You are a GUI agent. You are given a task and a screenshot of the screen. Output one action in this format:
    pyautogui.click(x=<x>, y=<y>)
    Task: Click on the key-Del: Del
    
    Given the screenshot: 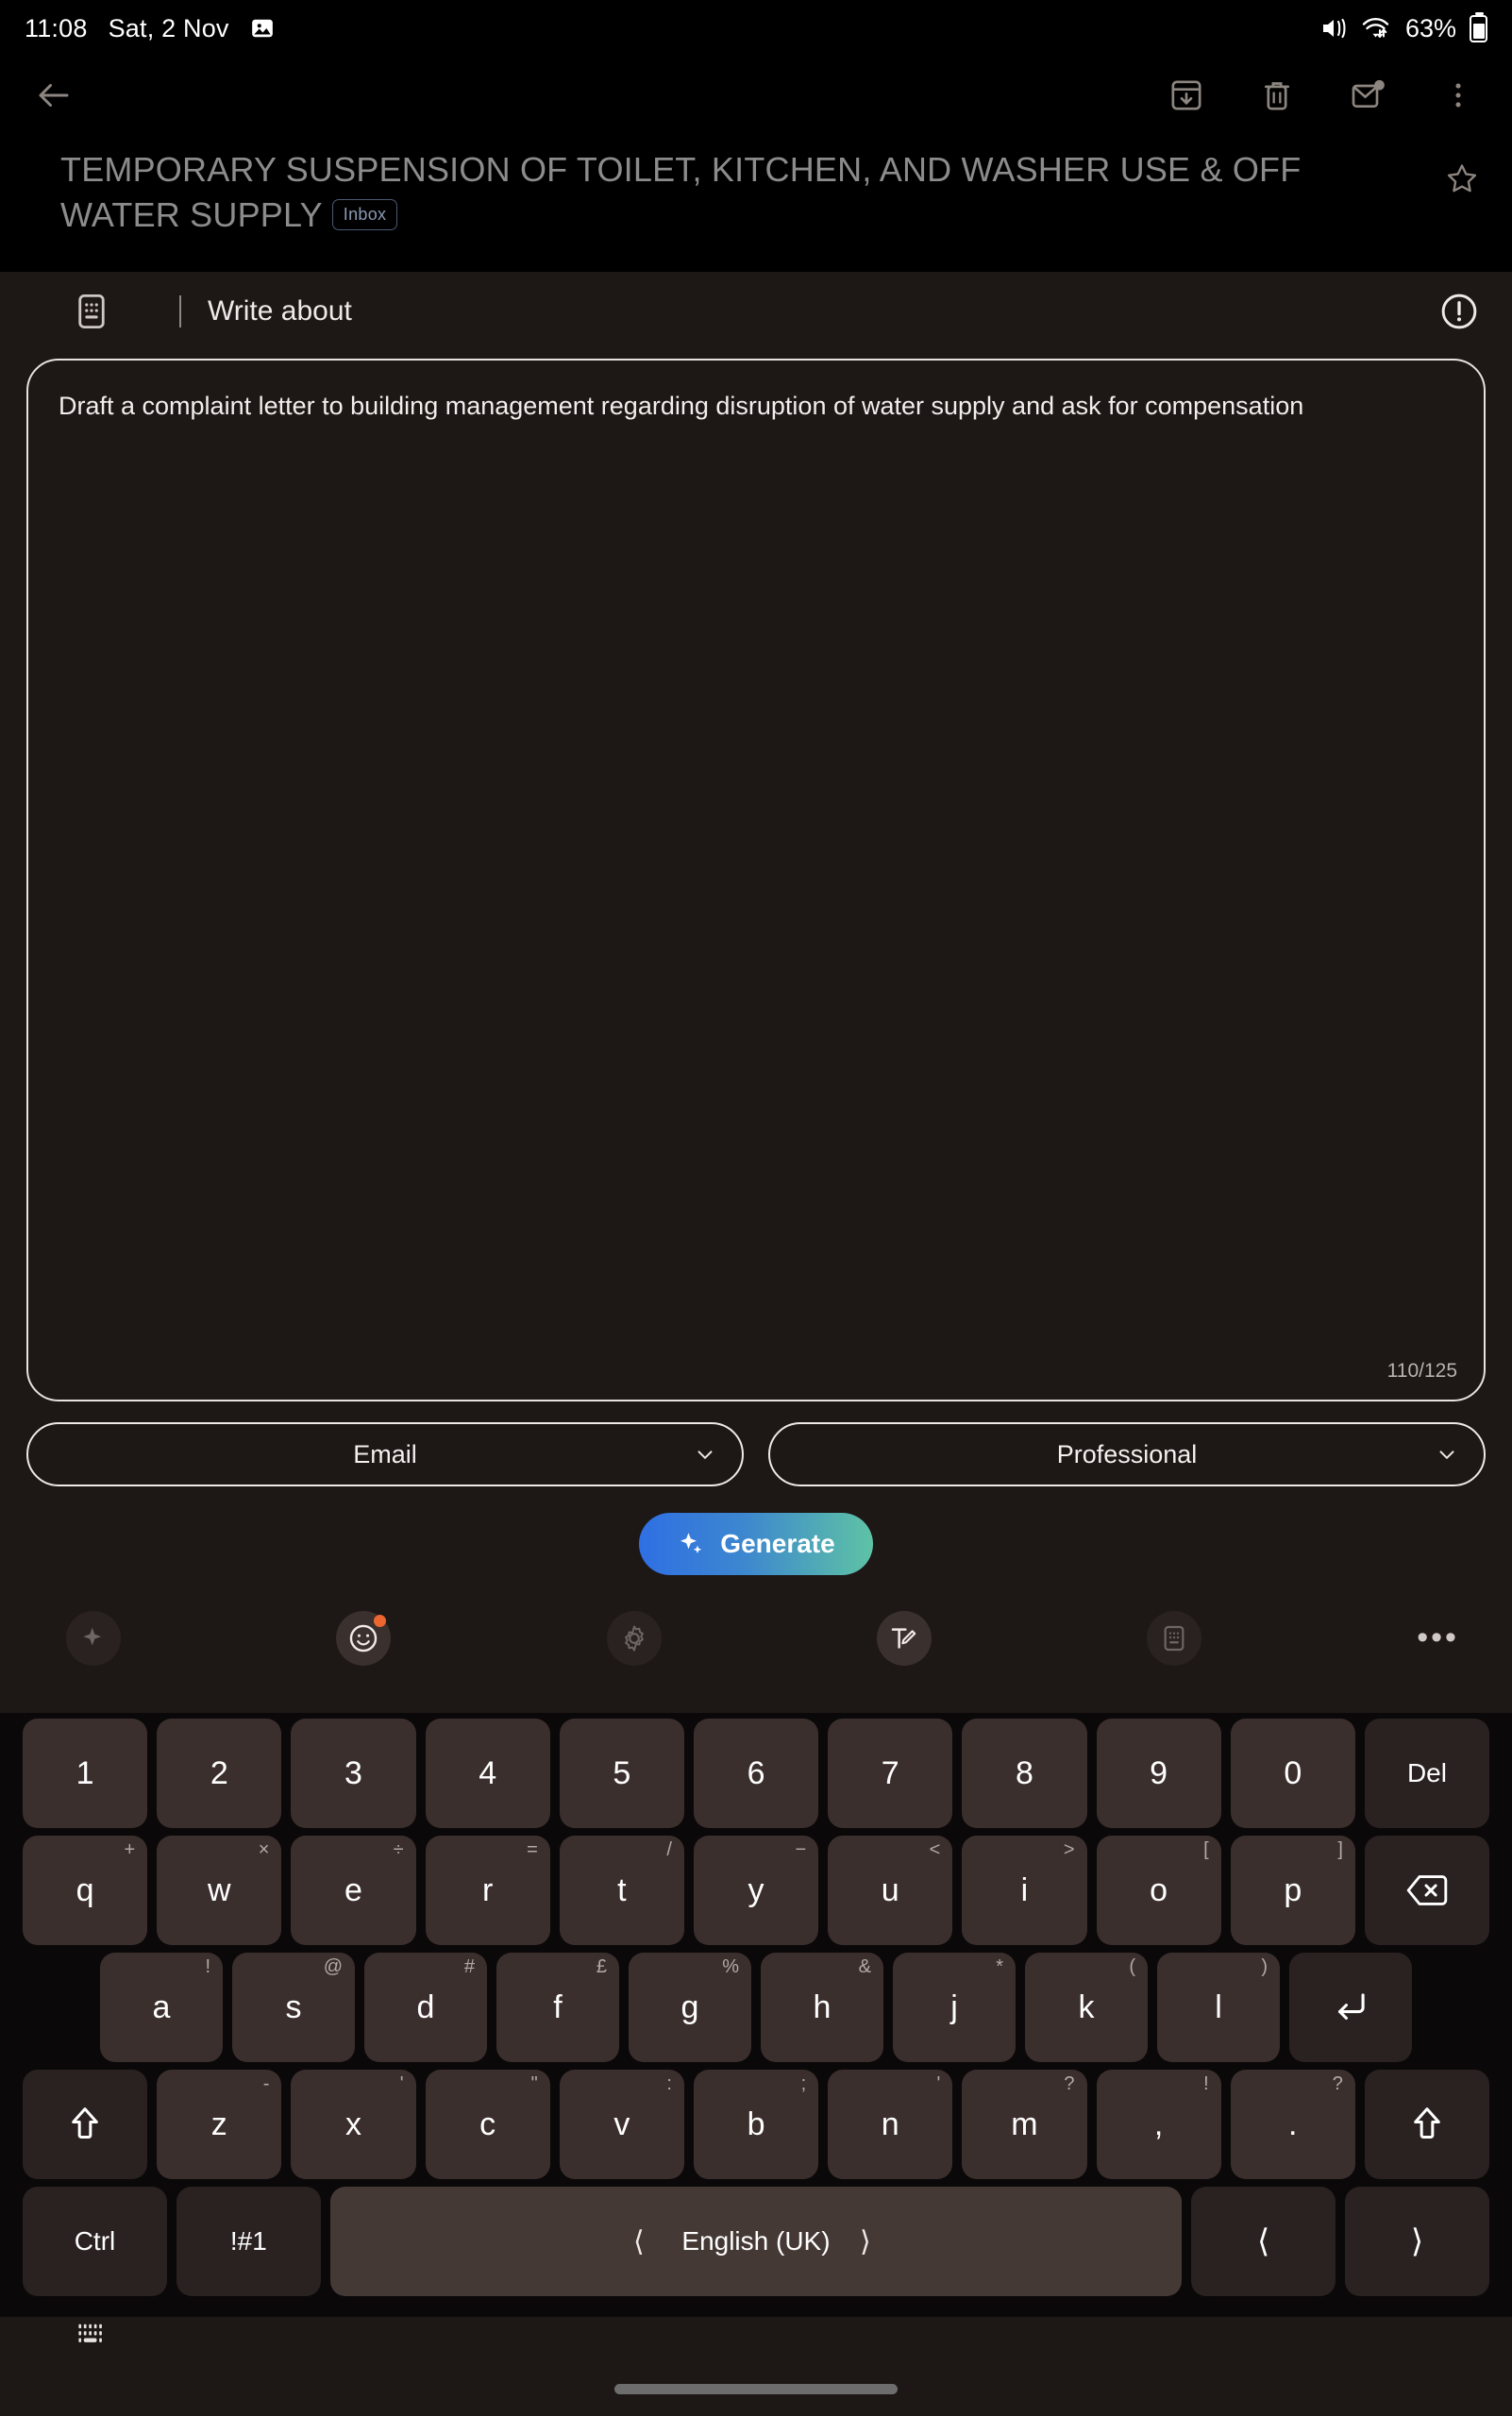 What is the action you would take?
    pyautogui.click(x=1427, y=1774)
    